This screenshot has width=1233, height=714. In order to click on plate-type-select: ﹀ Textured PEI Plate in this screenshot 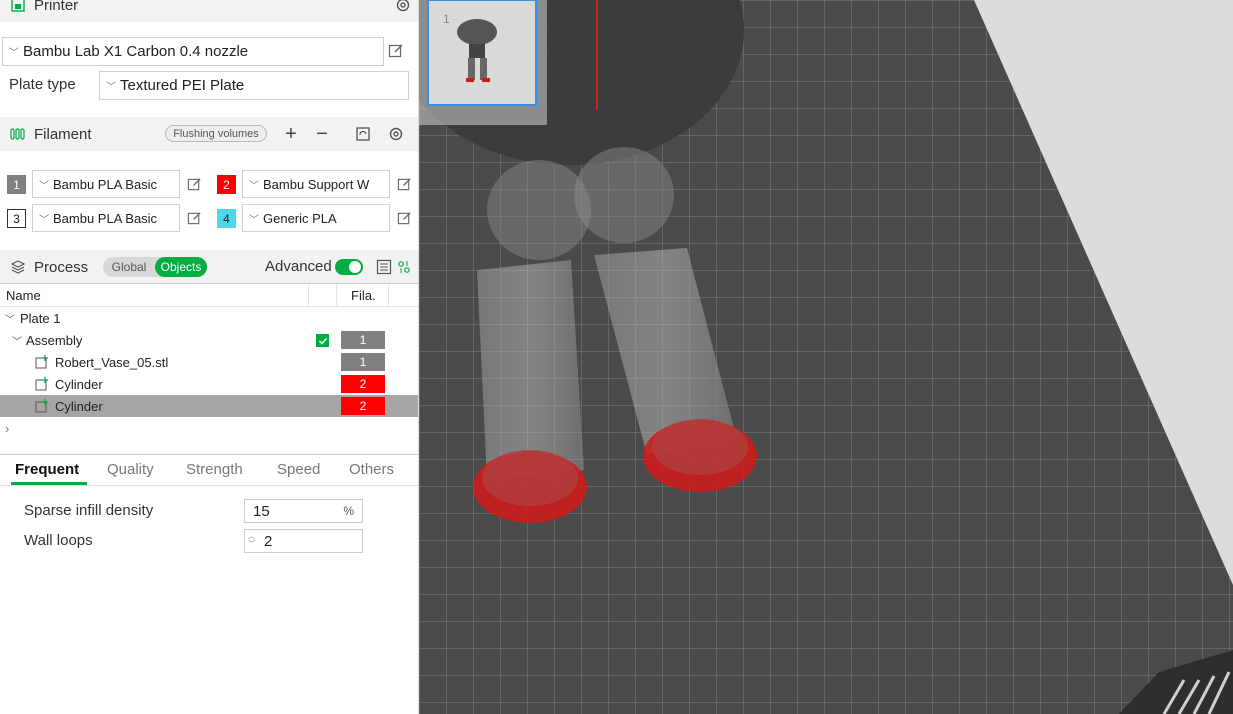, I will do `click(254, 85)`.